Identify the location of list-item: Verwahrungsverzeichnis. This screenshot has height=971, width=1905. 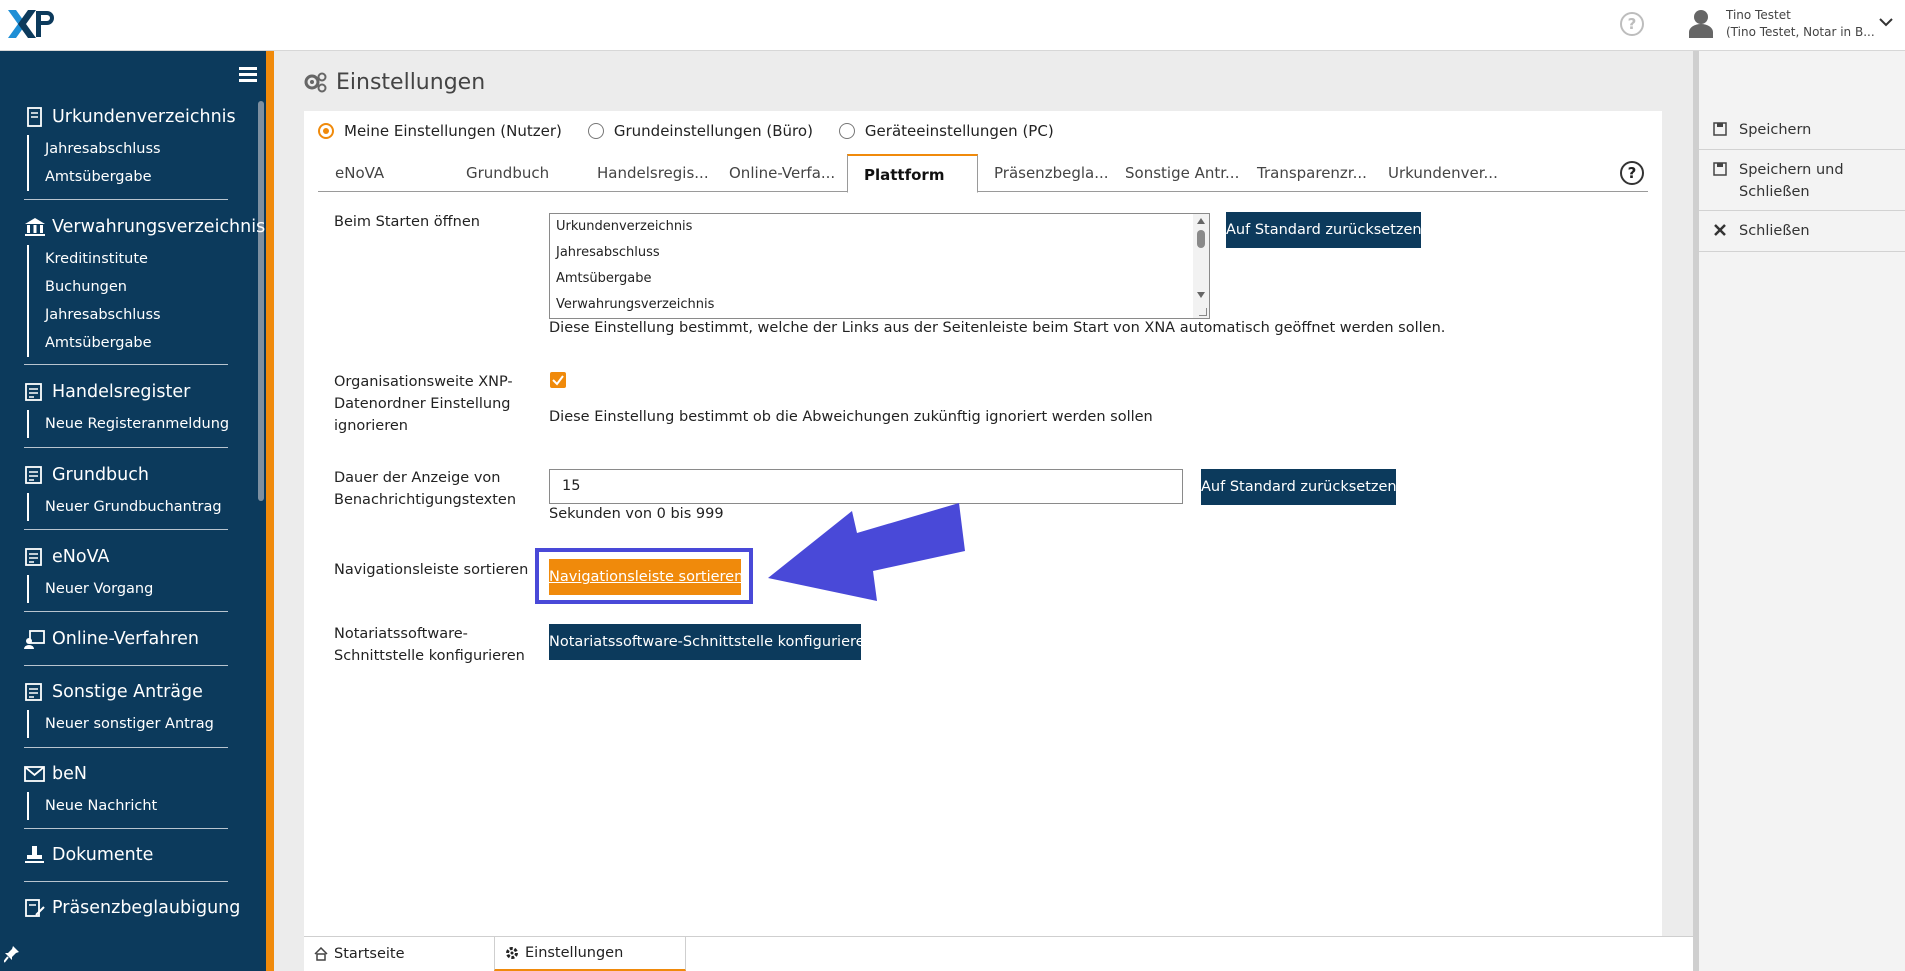
(879, 305).